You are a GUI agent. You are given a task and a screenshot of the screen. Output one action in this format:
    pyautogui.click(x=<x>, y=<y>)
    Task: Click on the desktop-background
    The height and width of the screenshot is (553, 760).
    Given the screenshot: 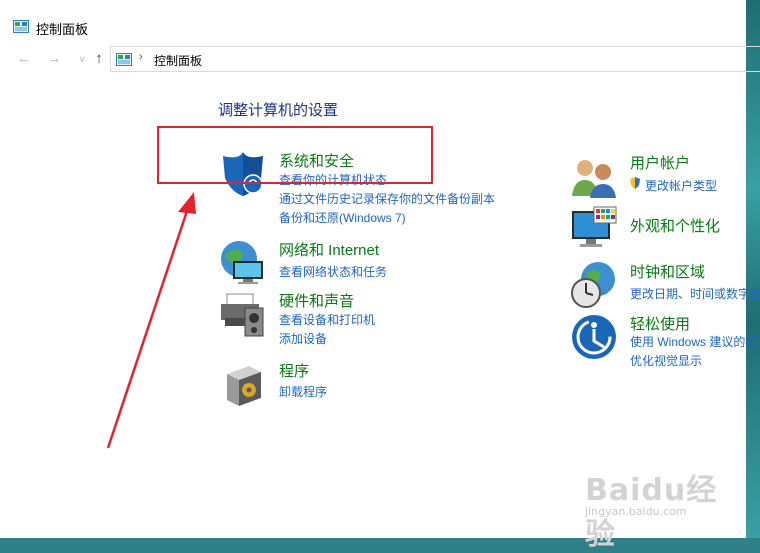 What is the action you would take?
    pyautogui.click(x=753, y=269)
    